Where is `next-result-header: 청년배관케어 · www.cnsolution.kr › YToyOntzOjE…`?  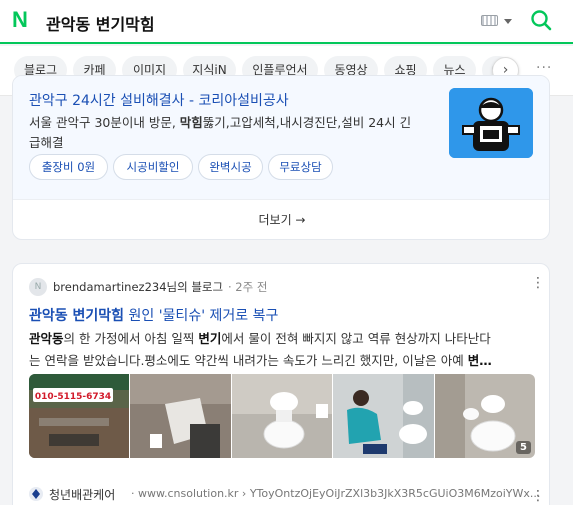
next-result-header: 청년배관케어 · www.cnsolution.kr › YToyOntzOjE… is located at coordinates (289, 495).